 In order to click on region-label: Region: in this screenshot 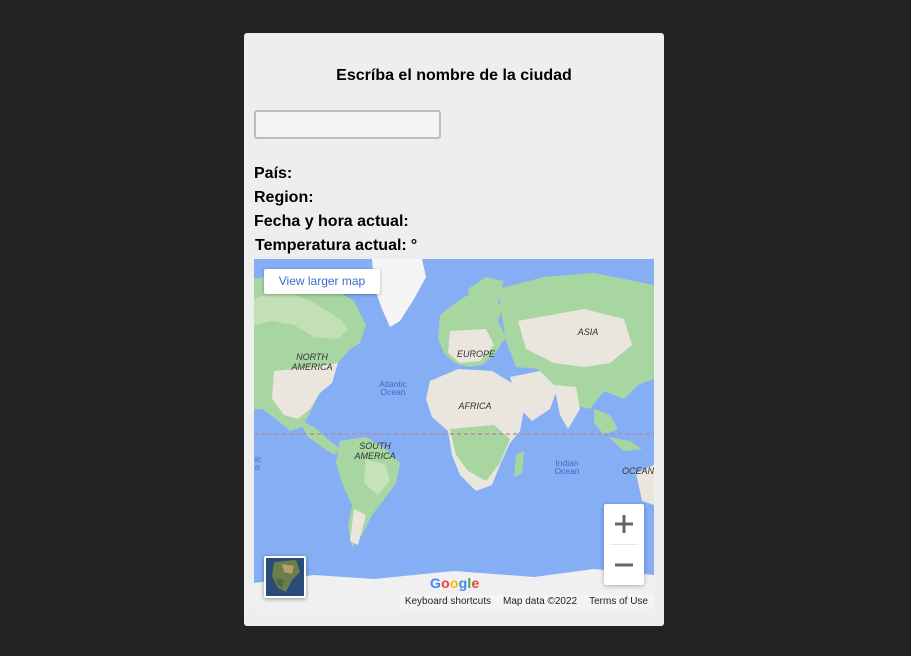, I will do `click(284, 197)`.